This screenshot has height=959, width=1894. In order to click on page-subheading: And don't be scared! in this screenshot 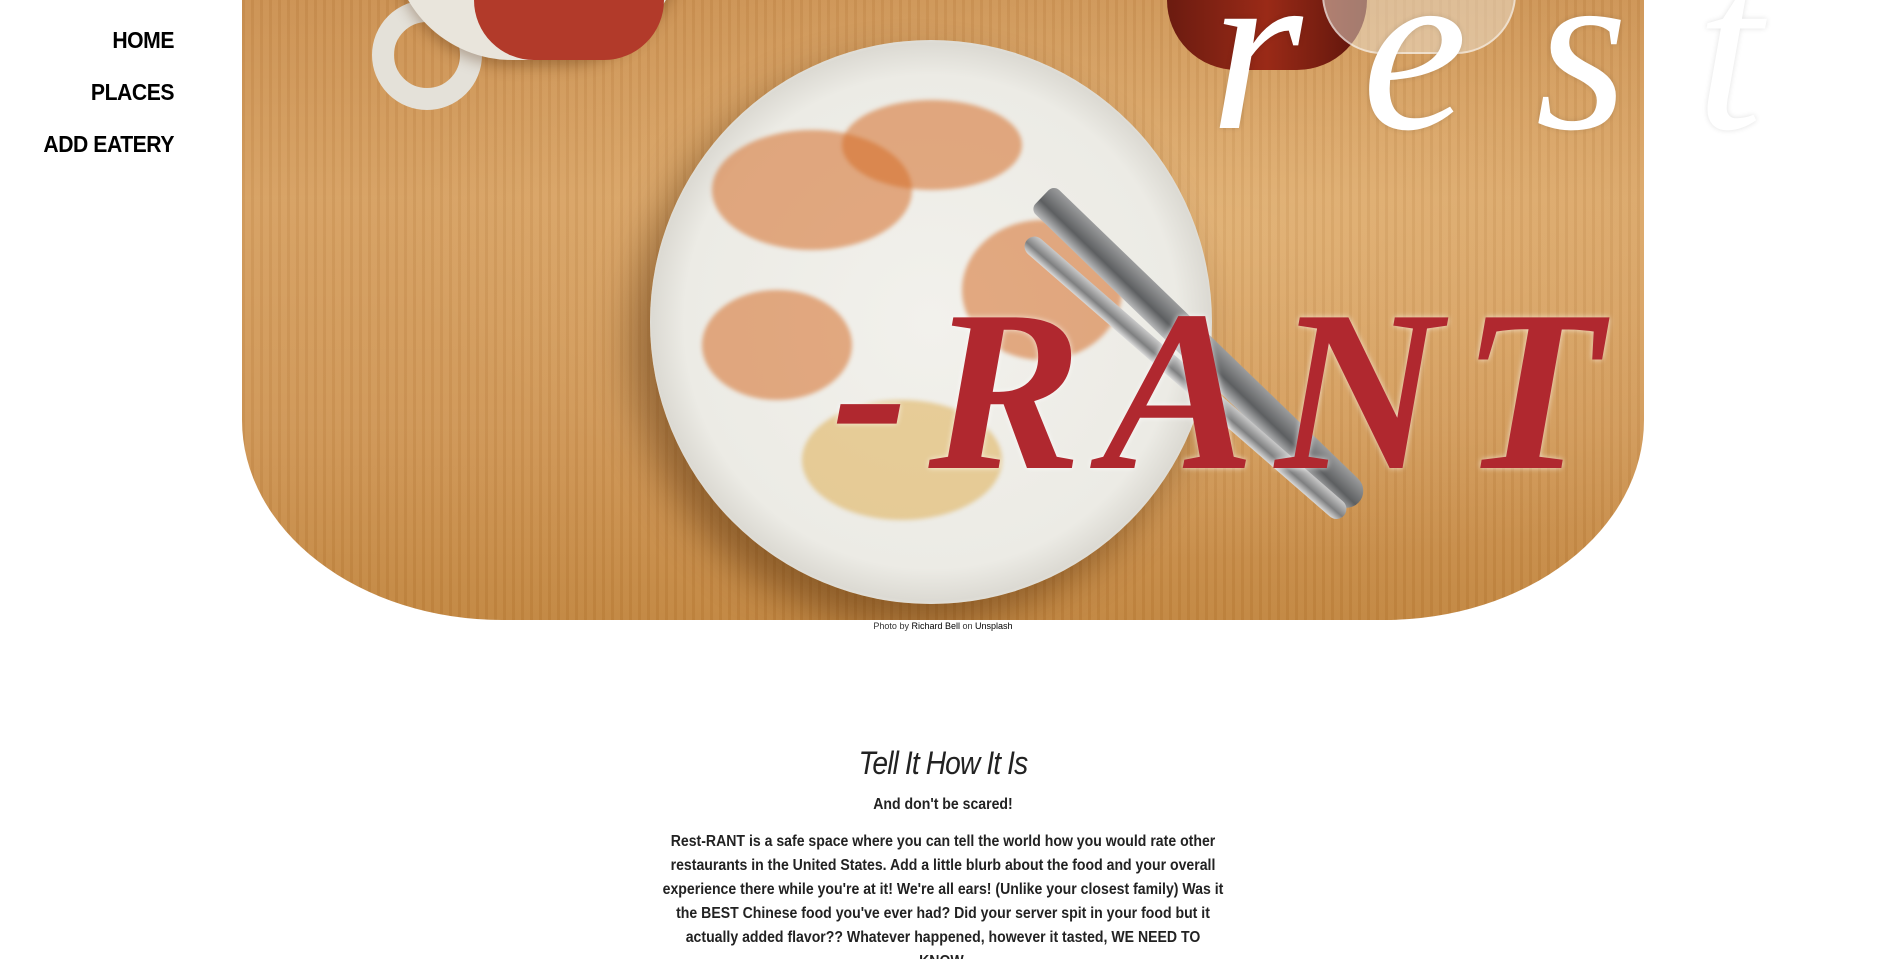, I will do `click(943, 804)`.